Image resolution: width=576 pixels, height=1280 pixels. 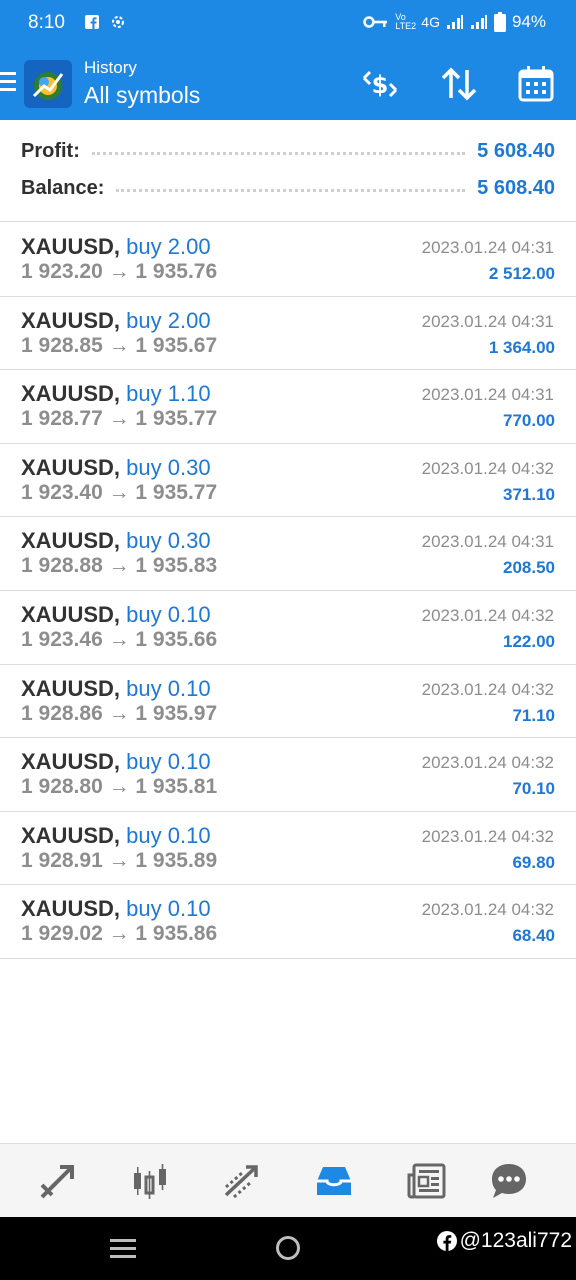 What do you see at coordinates (150, 1181) in the screenshot?
I see `chart-icon` at bounding box center [150, 1181].